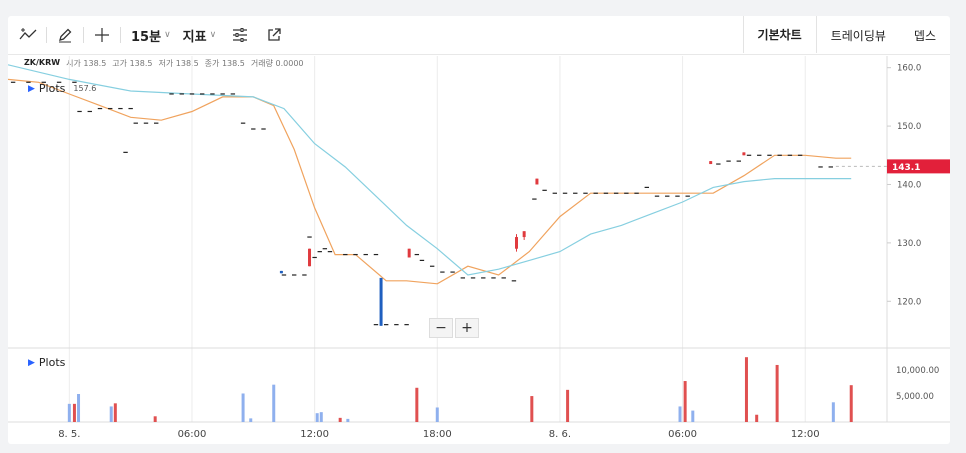 This screenshot has height=453, width=966. Describe the element at coordinates (909, 302) in the screenshot. I see `price-axis-label: 120.0` at that location.